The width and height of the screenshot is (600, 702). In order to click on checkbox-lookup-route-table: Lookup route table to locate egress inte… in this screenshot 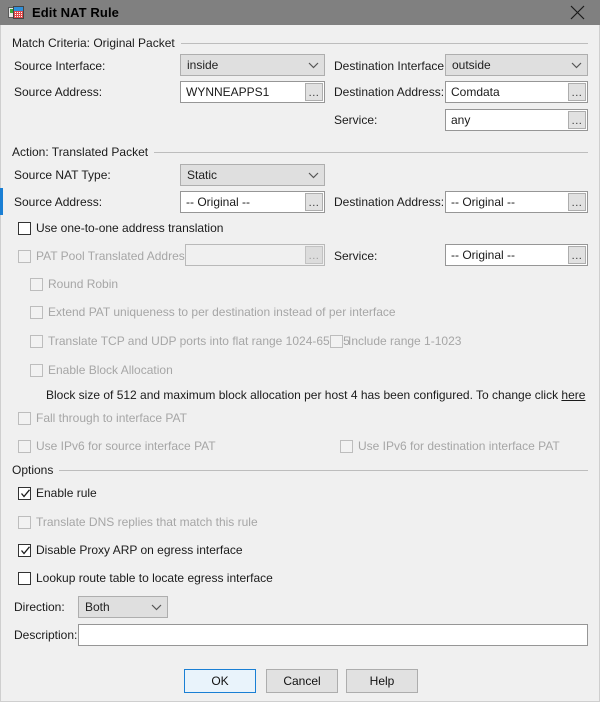, I will do `click(145, 578)`.